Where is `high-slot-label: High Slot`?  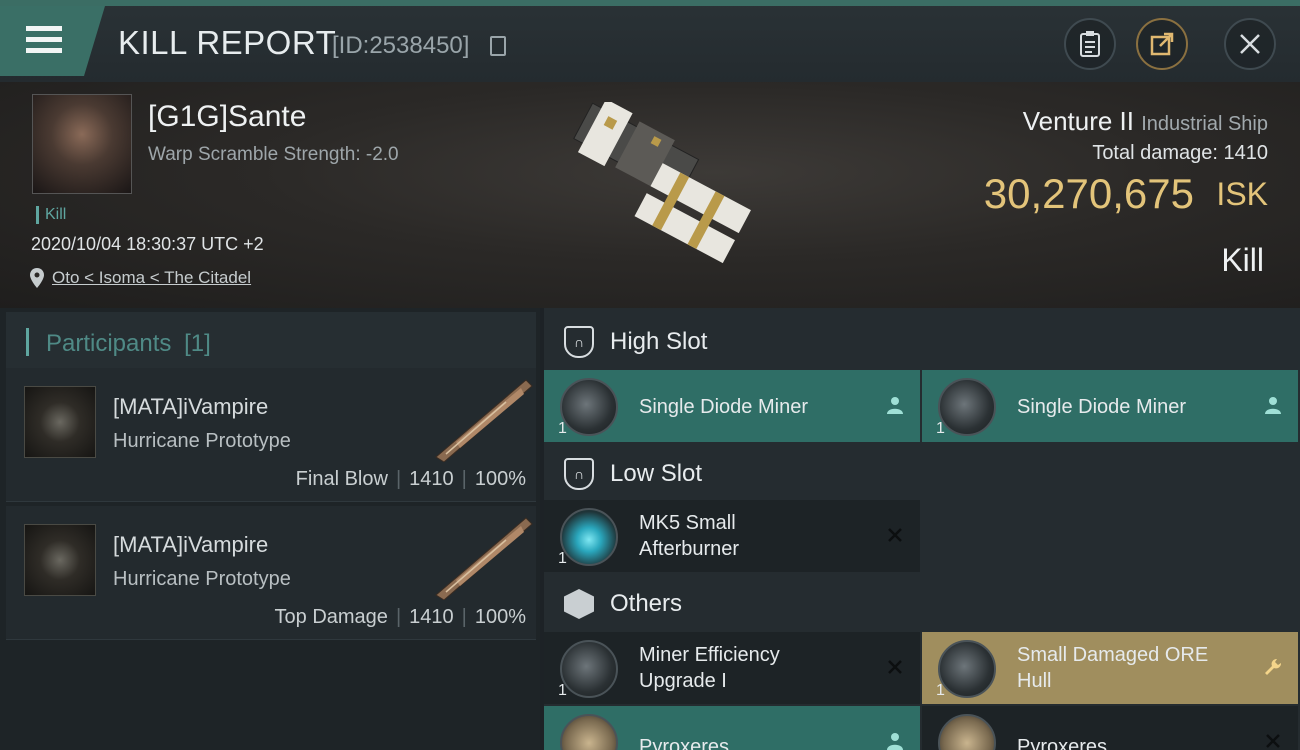 high-slot-label: High Slot is located at coordinates (659, 341).